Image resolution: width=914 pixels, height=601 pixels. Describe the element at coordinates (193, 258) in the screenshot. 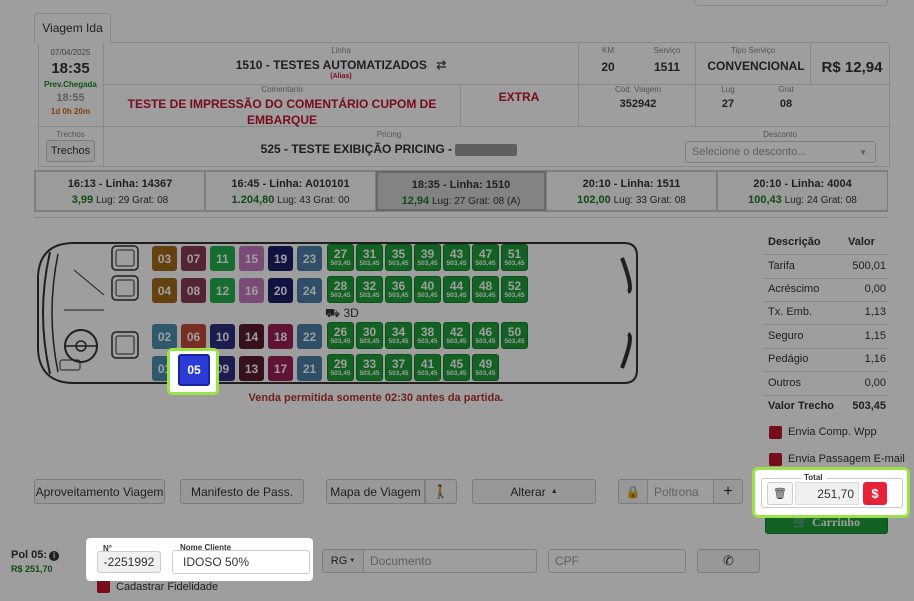

I see `seat-07: 07` at that location.